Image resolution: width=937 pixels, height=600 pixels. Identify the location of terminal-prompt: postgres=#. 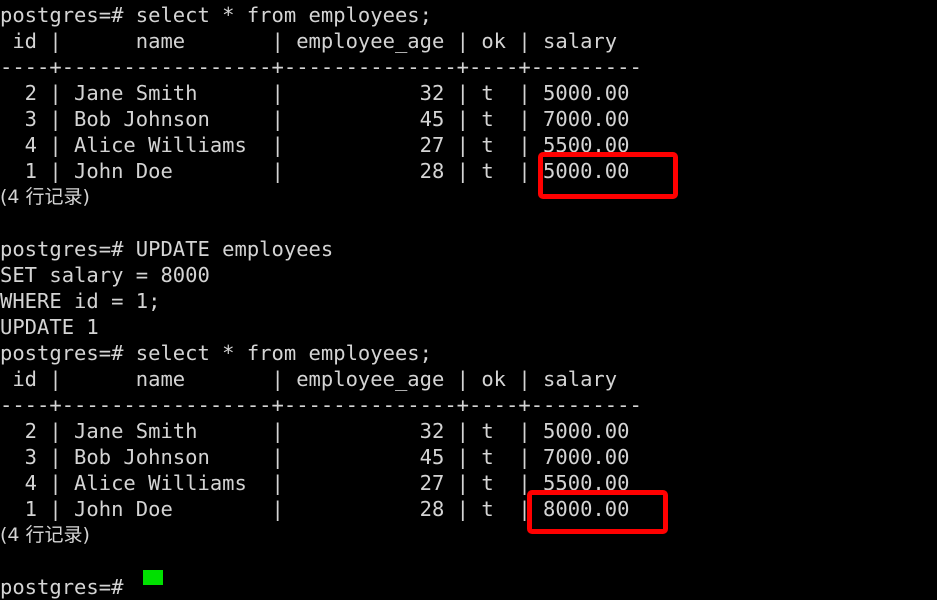
(62, 587).